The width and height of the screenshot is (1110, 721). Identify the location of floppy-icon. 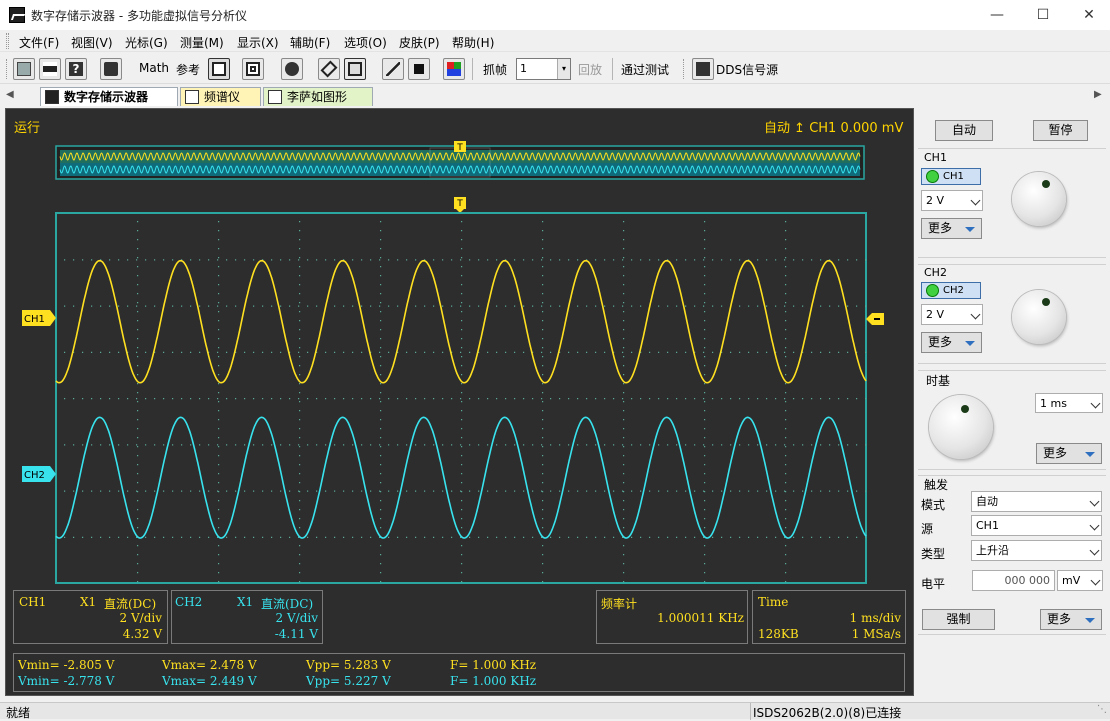
(50, 69).